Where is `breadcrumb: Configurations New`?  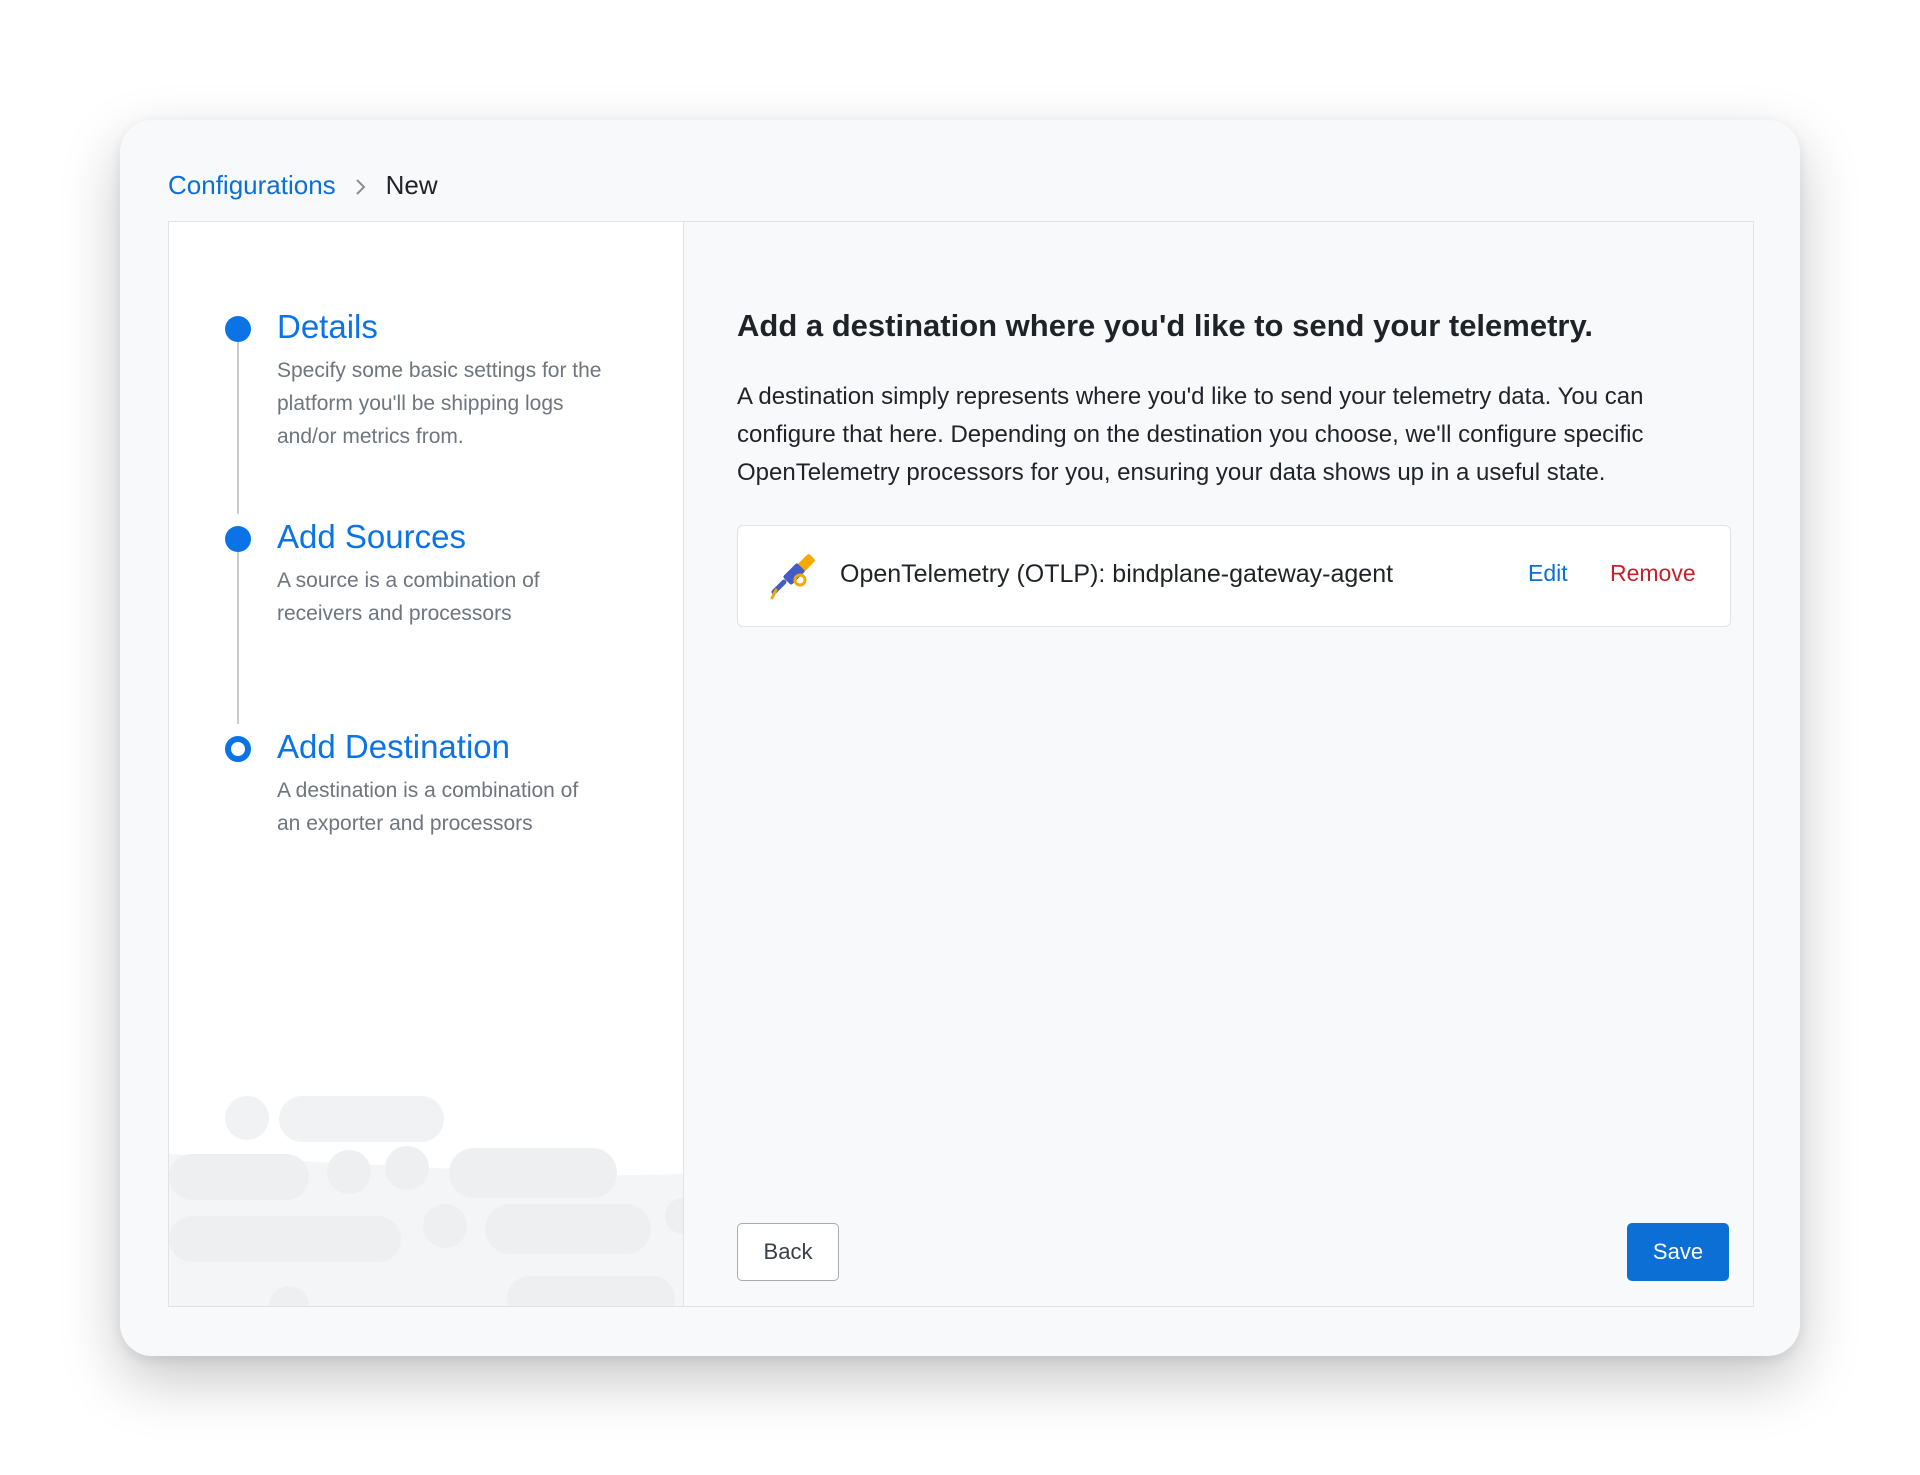 breadcrumb: Configurations New is located at coordinates (303, 185).